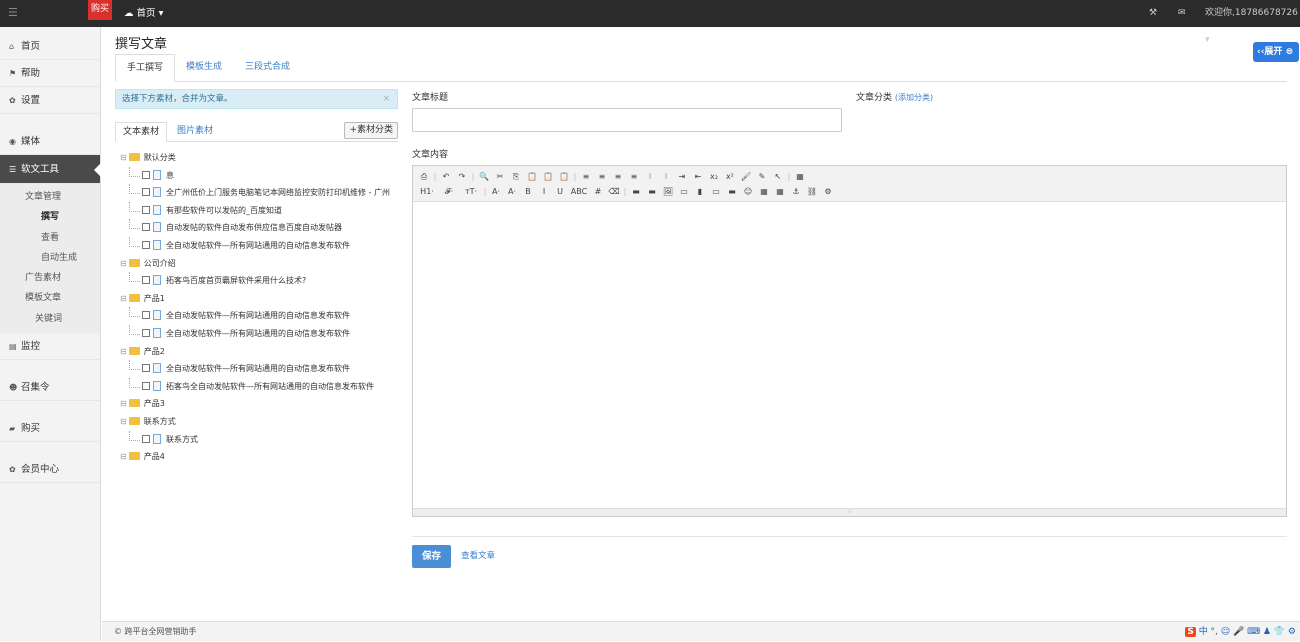  I want to click on ime-toolbar: S 中 °, ☺ 🎤 ⌨ ♟ 👕 ⚙, so click(1240, 632).